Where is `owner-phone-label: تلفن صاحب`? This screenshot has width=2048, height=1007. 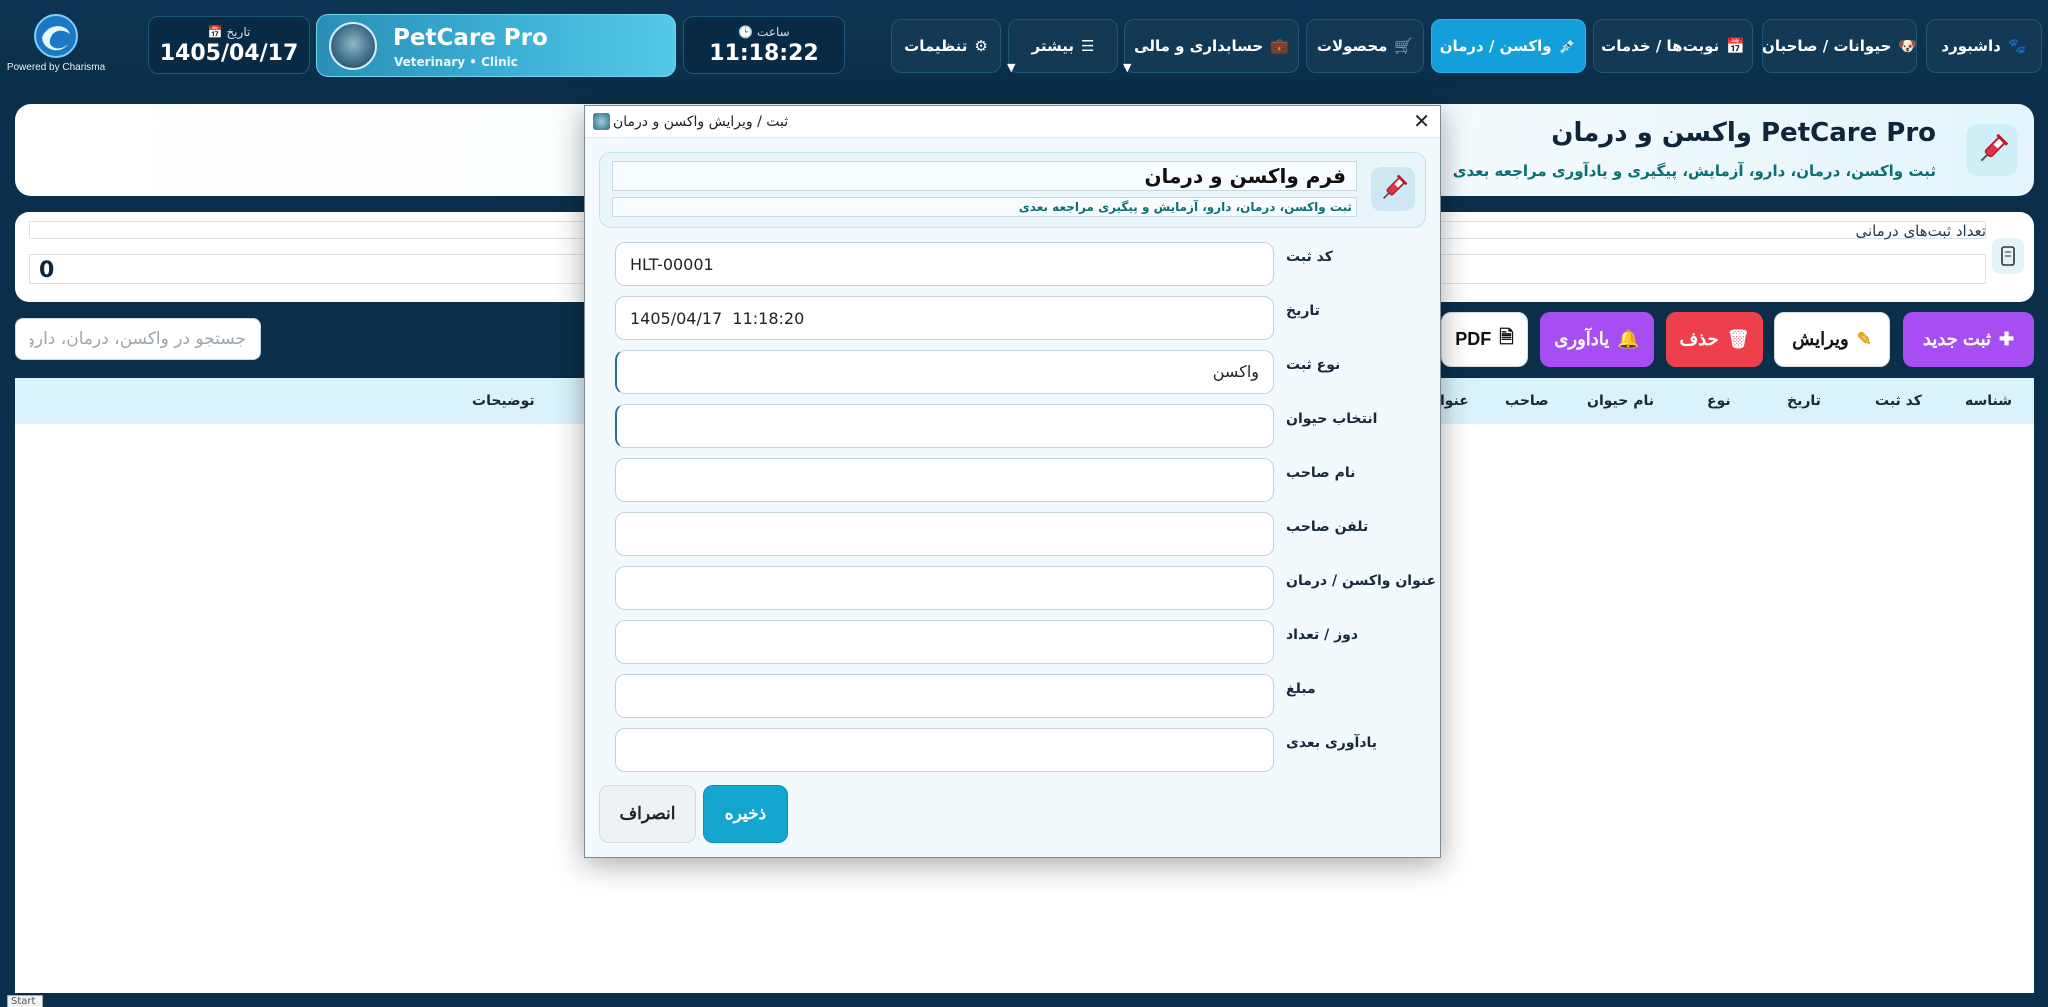 owner-phone-label: تلفن صاحب is located at coordinates (1327, 527).